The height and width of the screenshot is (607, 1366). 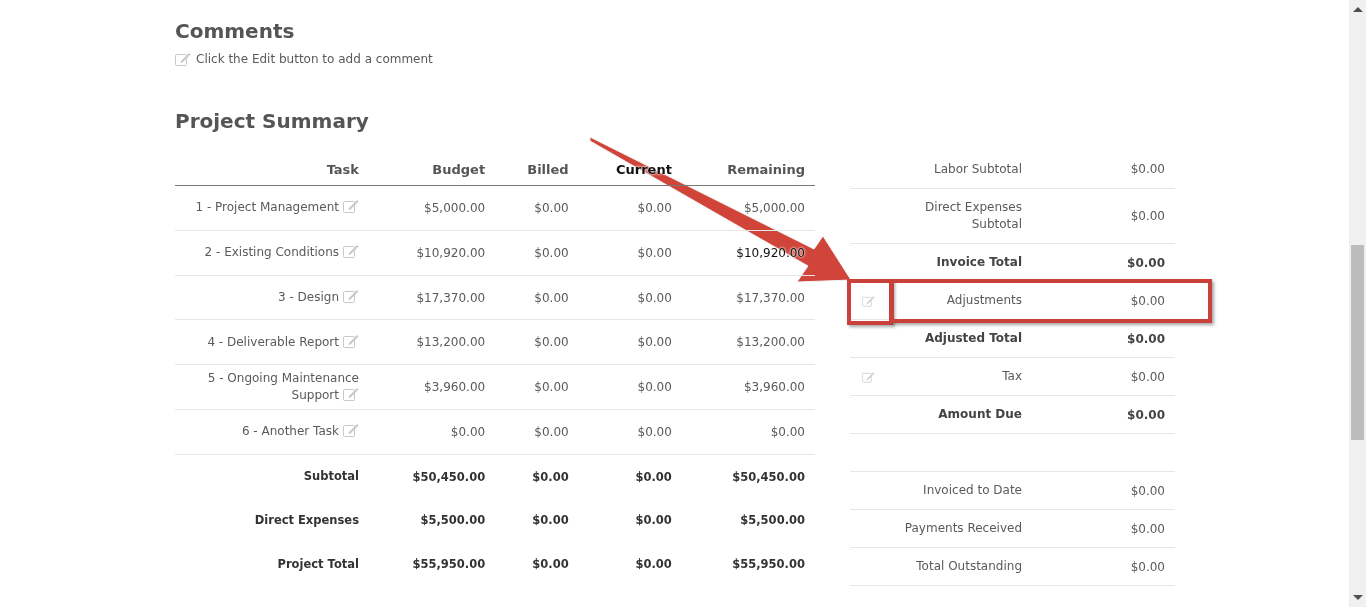 What do you see at coordinates (968, 566) in the screenshot?
I see `summary-label: Total Outstanding` at bounding box center [968, 566].